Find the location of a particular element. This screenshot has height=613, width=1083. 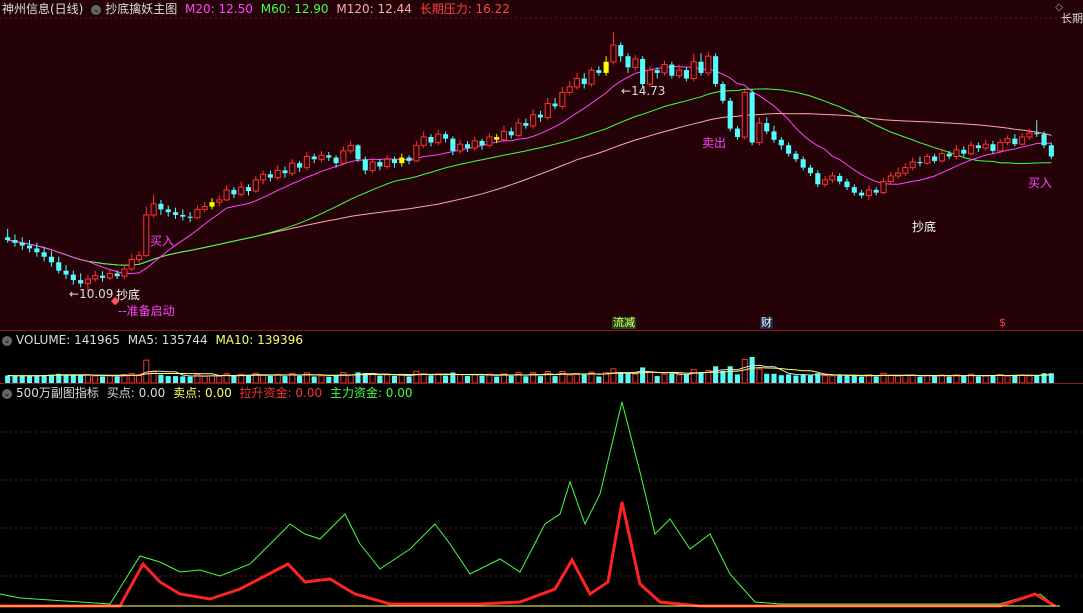

volume-panel: ⌄ VOLUME: 141965 MA5: 135744 MA10: 139396 is located at coordinates (541, 357).